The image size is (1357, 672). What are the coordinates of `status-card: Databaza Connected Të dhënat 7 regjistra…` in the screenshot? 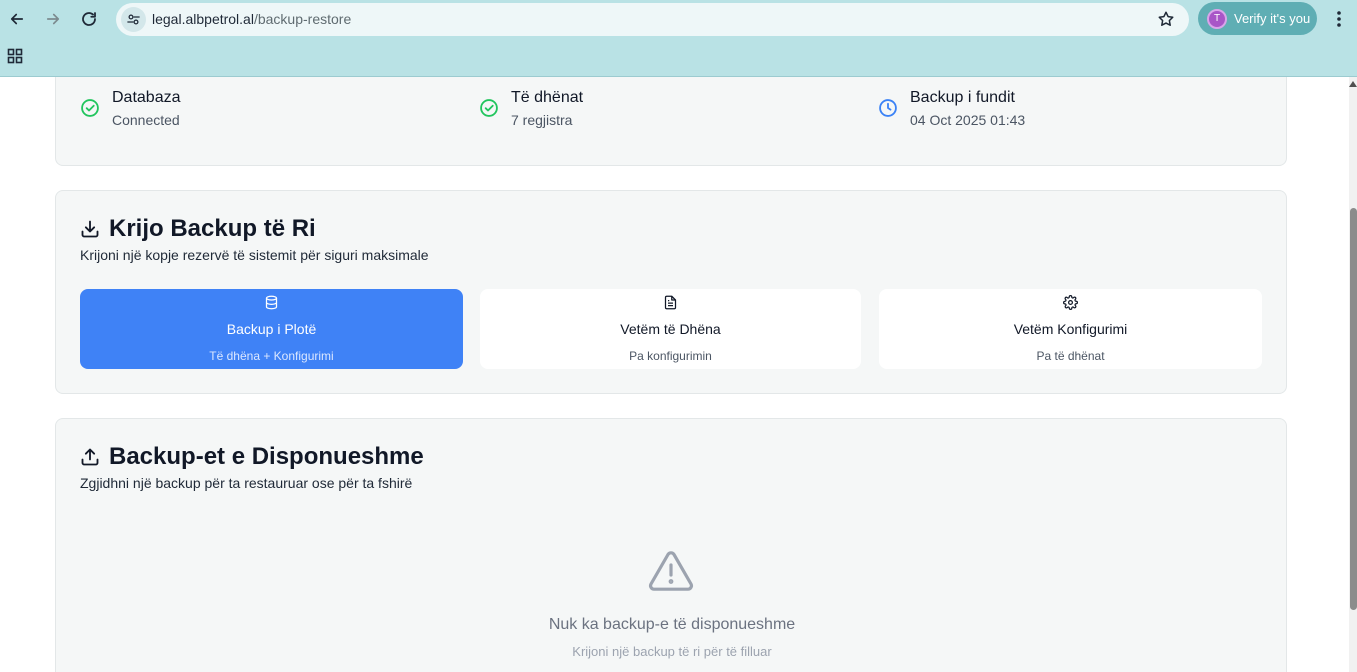 It's located at (671, 121).